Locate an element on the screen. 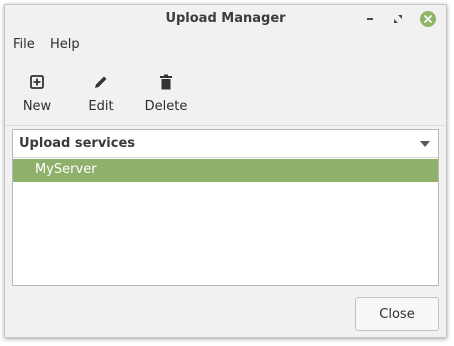  restore-icon is located at coordinates (398, 19).